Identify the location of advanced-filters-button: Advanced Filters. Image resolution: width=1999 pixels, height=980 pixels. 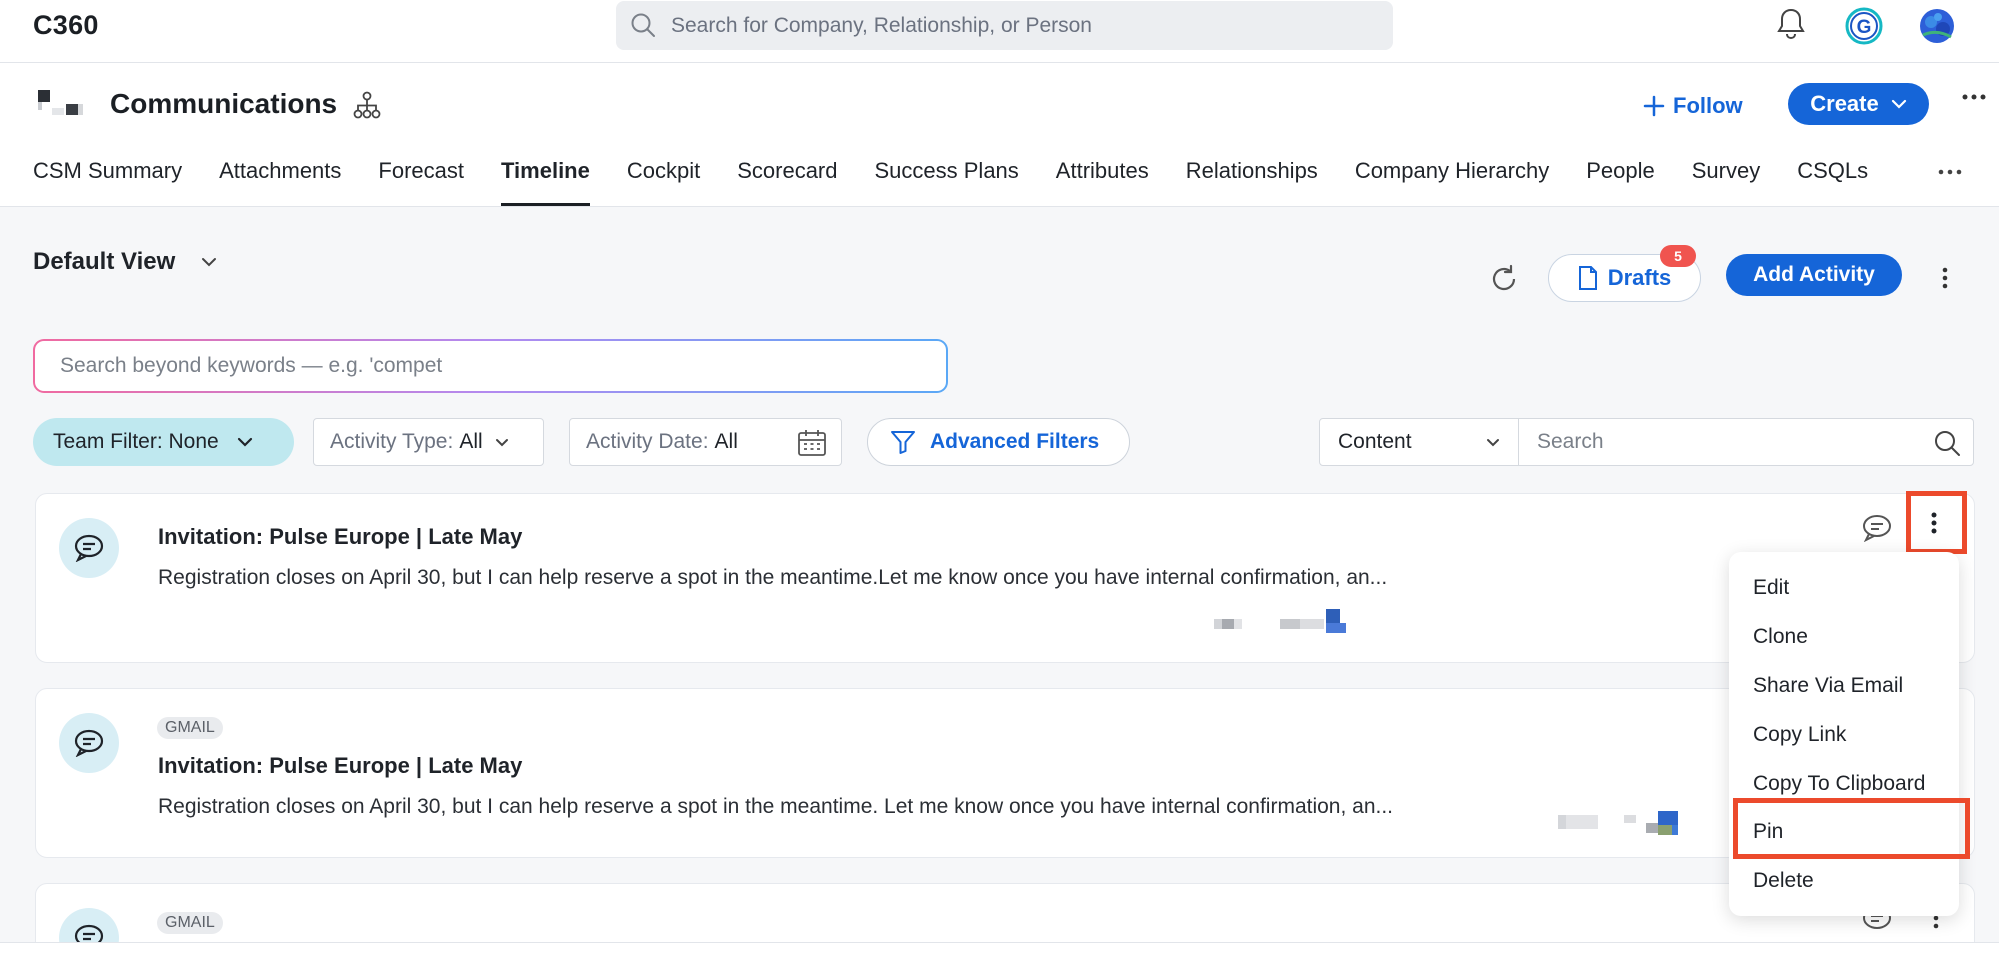
(998, 442).